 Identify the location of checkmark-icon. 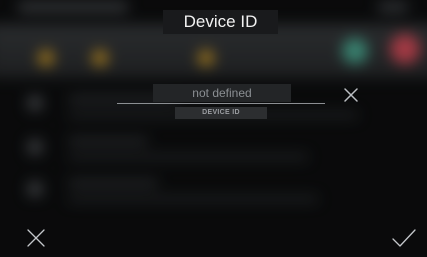
(404, 238).